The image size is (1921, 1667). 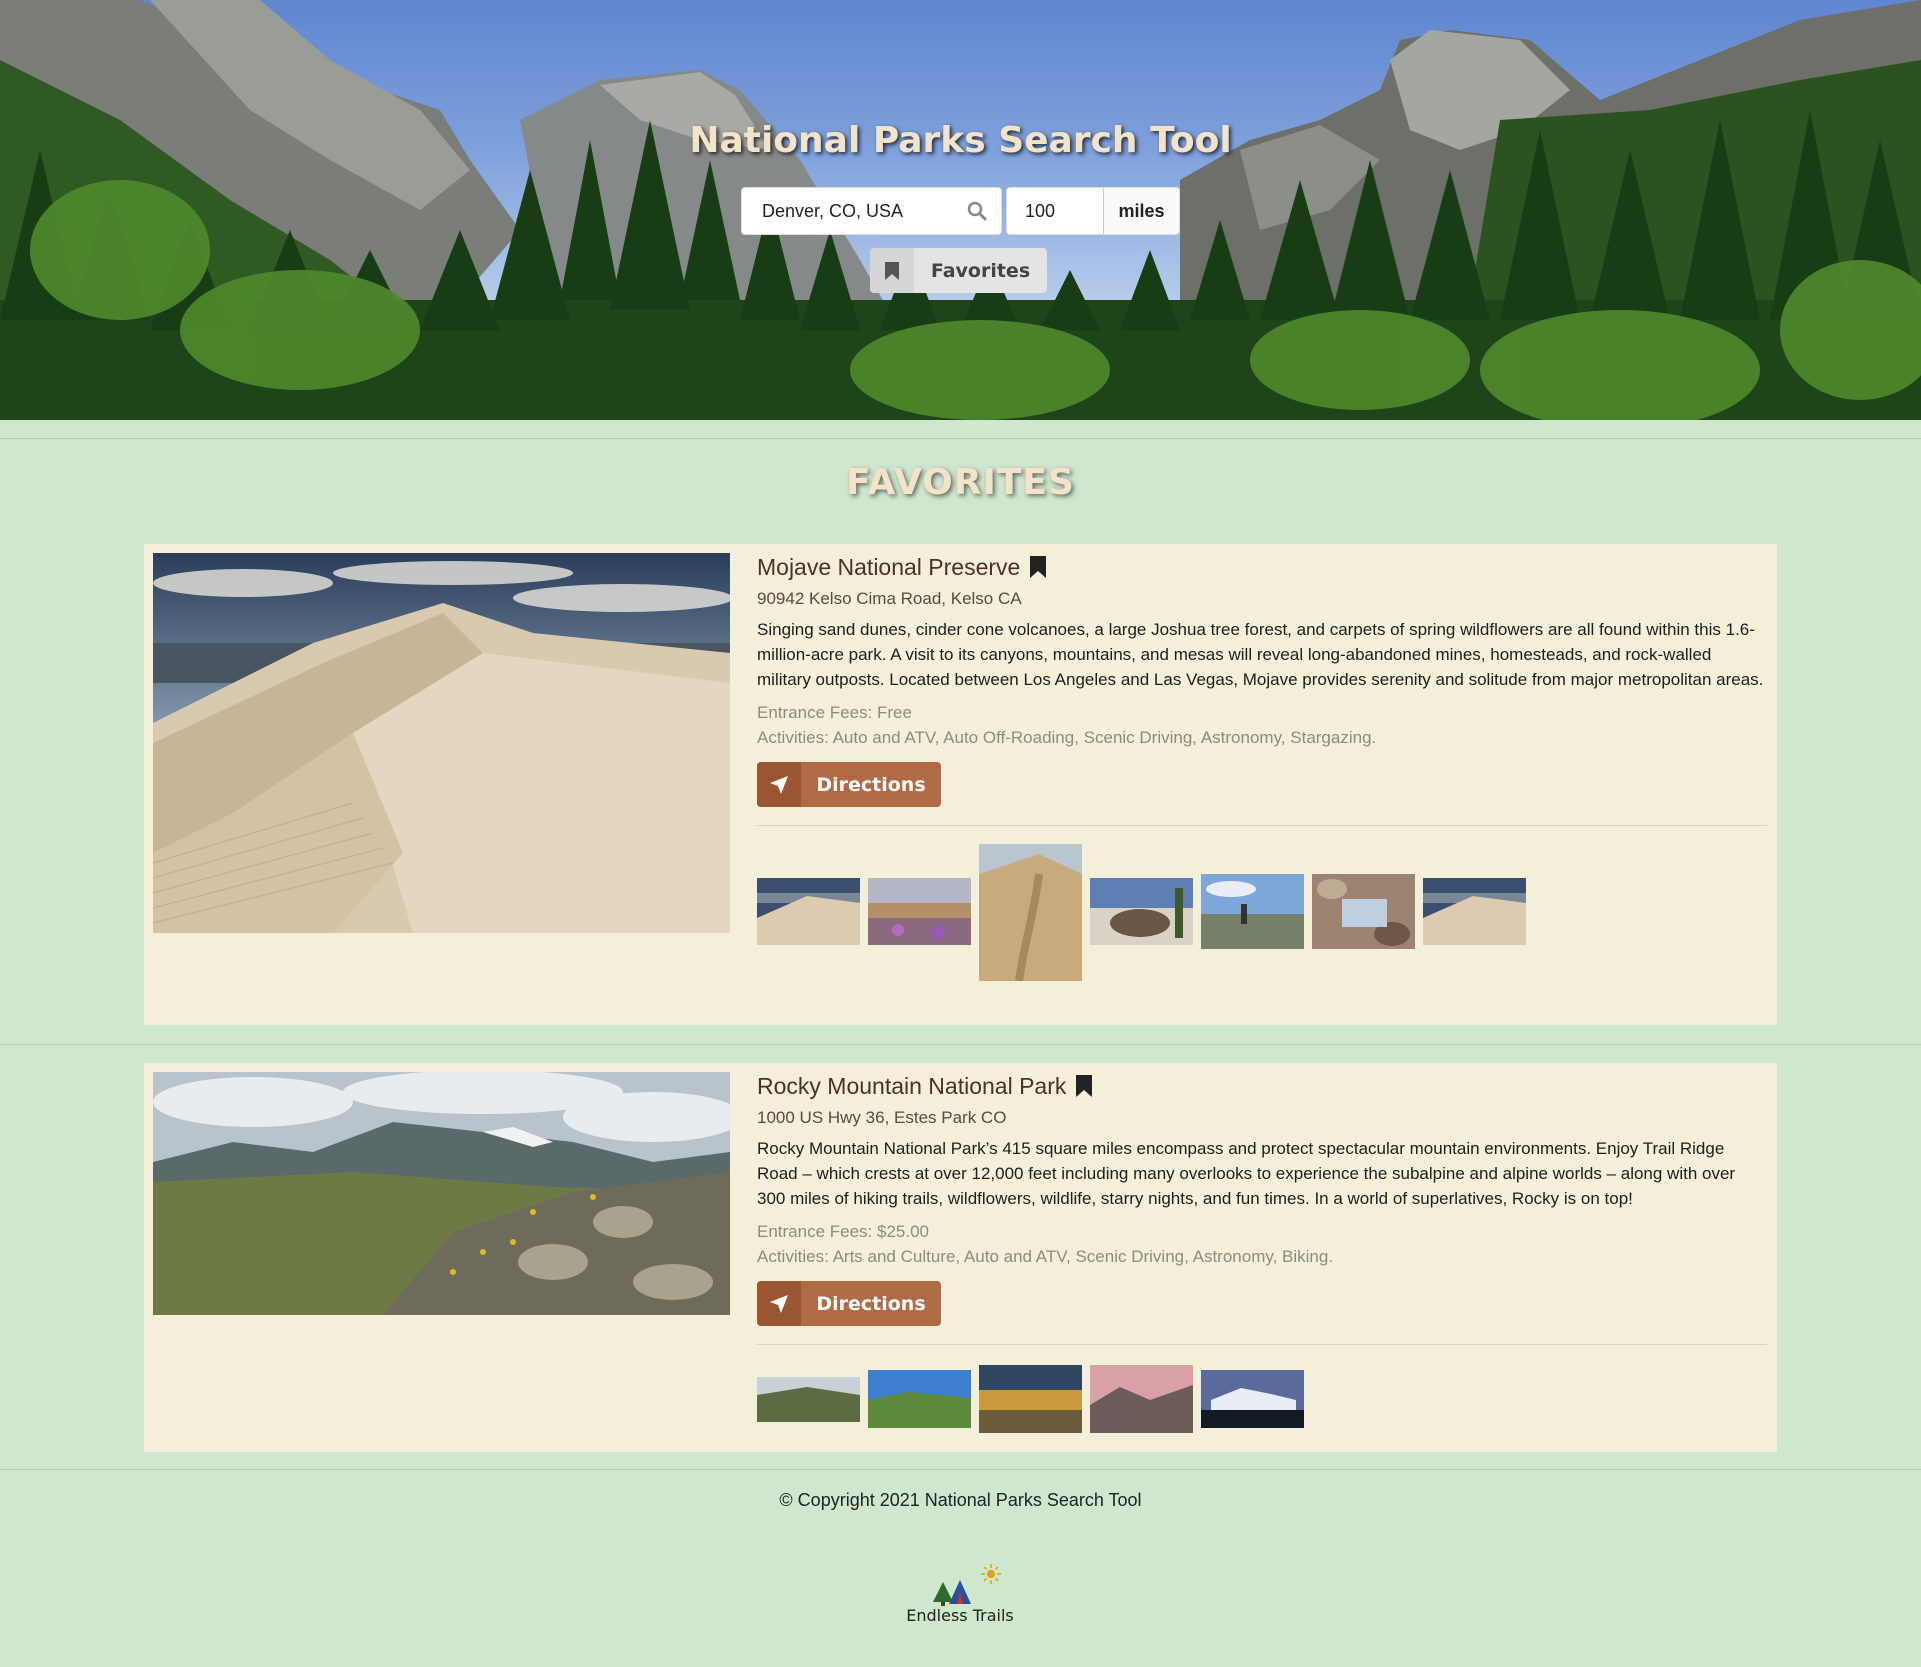 What do you see at coordinates (1141, 211) in the screenshot?
I see `distance-unit-label: miles` at bounding box center [1141, 211].